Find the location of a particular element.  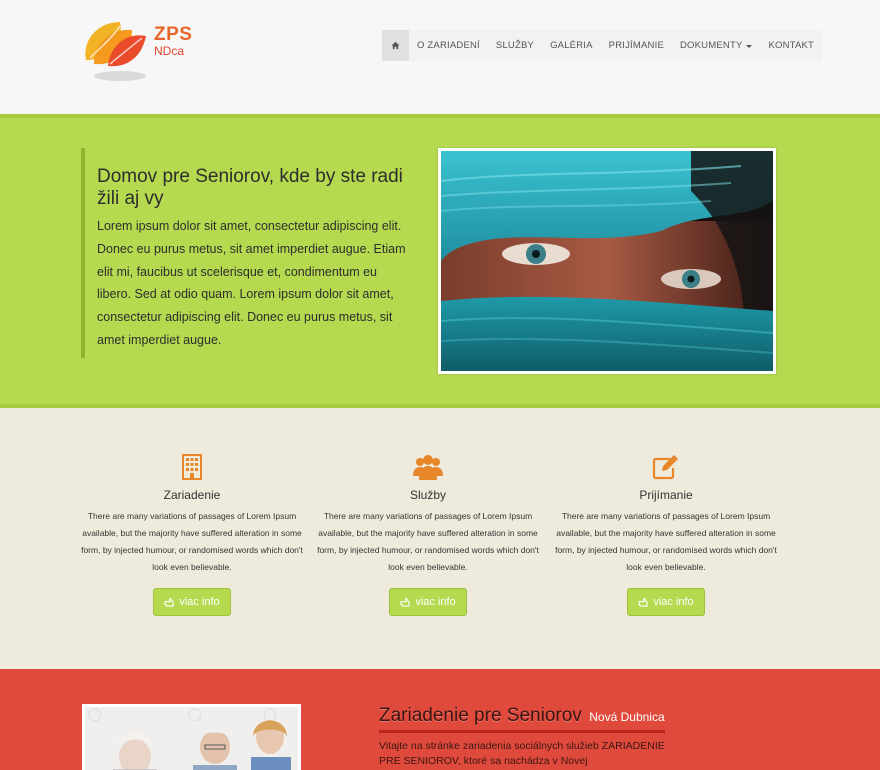

home-icon is located at coordinates (395, 45).